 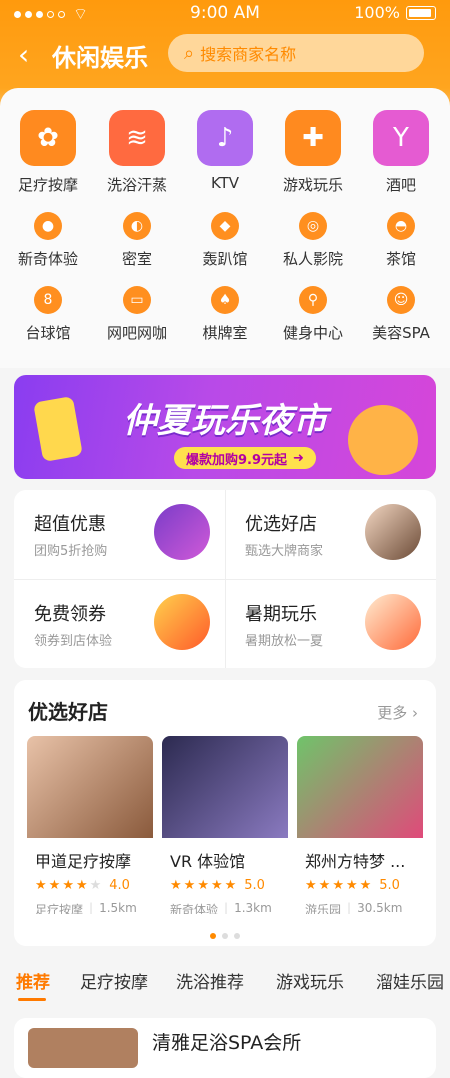 I want to click on billiard-ball-icon: 8, so click(x=48, y=300).